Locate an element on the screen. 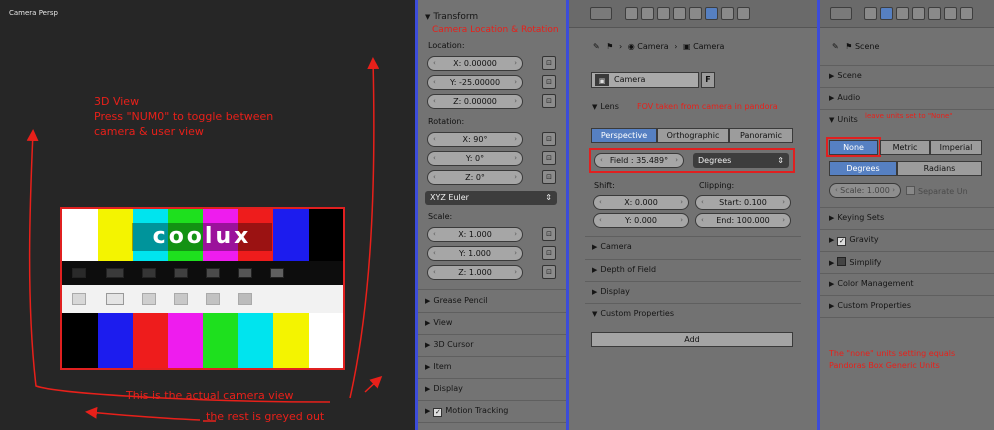  rotation-z-field: ‹ Z: 0° › is located at coordinates (475, 177).